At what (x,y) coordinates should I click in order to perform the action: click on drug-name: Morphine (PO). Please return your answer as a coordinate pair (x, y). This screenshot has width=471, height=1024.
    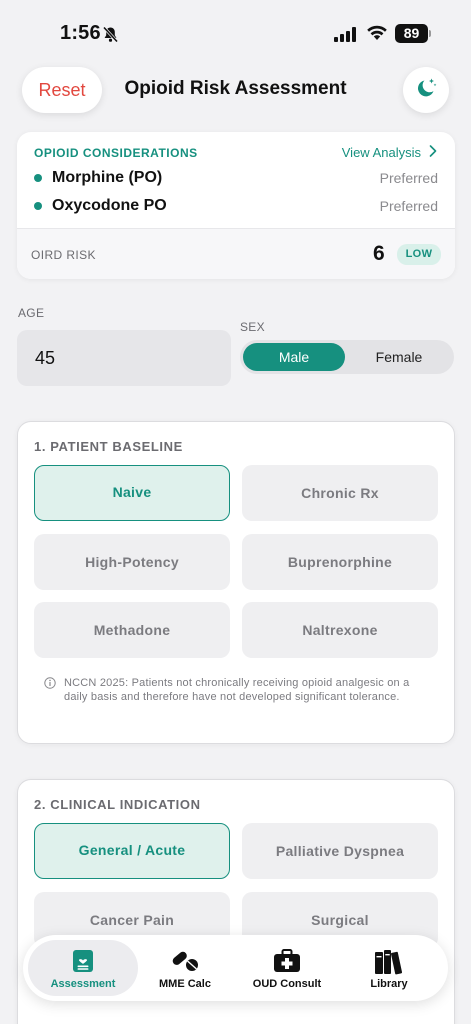
    Looking at the image, I should click on (107, 177).